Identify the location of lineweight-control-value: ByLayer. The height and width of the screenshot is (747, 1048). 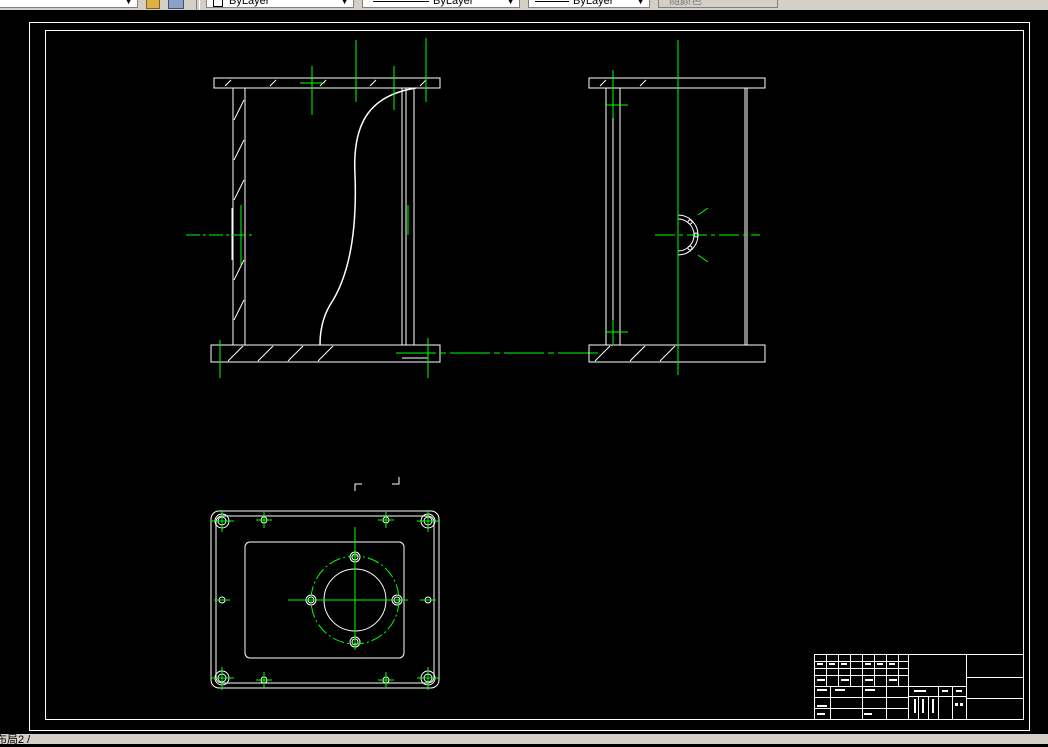
(593, 3).